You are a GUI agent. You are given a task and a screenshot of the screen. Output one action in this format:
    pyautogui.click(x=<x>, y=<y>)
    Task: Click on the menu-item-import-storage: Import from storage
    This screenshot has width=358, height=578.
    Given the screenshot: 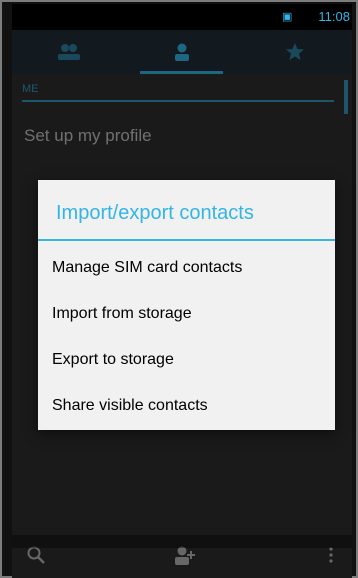 What is the action you would take?
    pyautogui.click(x=186, y=313)
    